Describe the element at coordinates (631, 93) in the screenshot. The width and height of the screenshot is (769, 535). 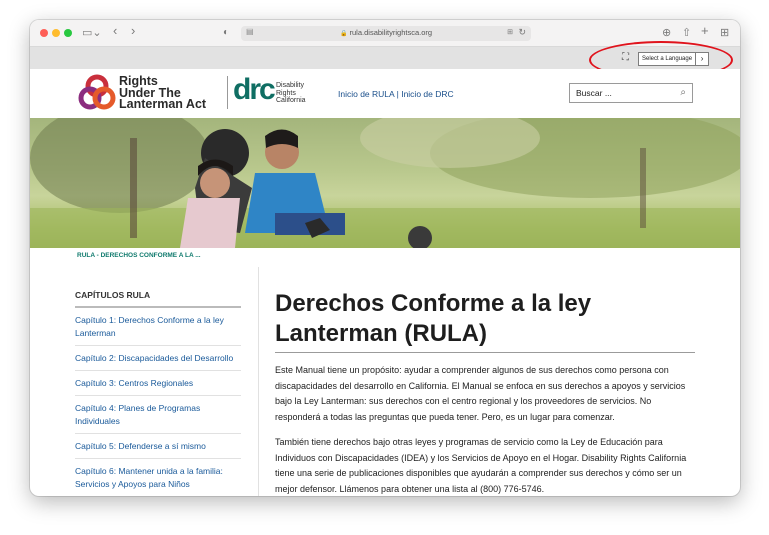
I see `search-input: Buscar ... ⌕` at that location.